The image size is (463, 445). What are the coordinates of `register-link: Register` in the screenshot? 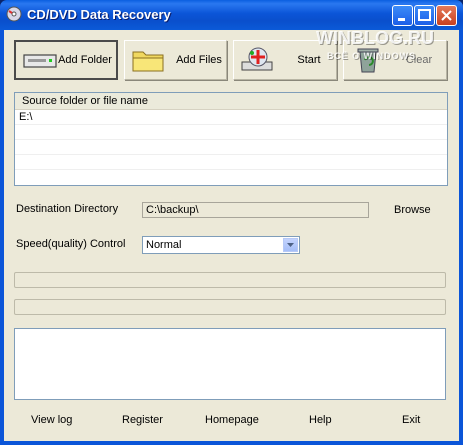 It's located at (142, 420).